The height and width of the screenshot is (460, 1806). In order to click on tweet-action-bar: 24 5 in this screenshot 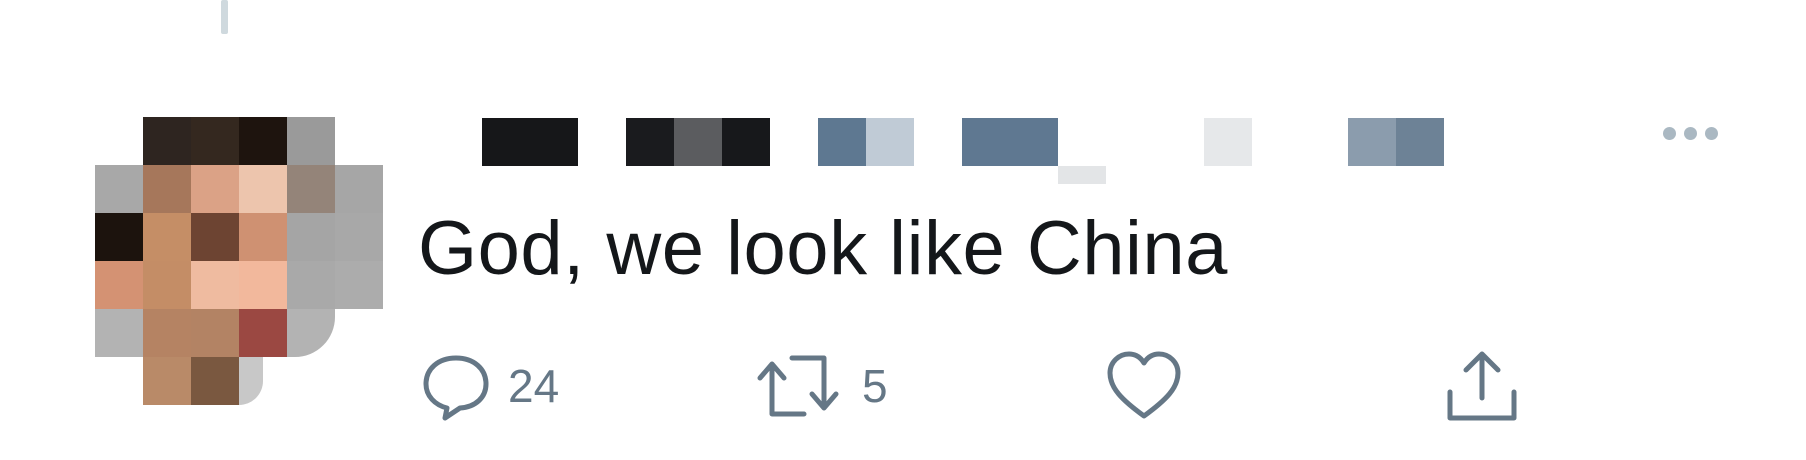, I will do `click(978, 386)`.